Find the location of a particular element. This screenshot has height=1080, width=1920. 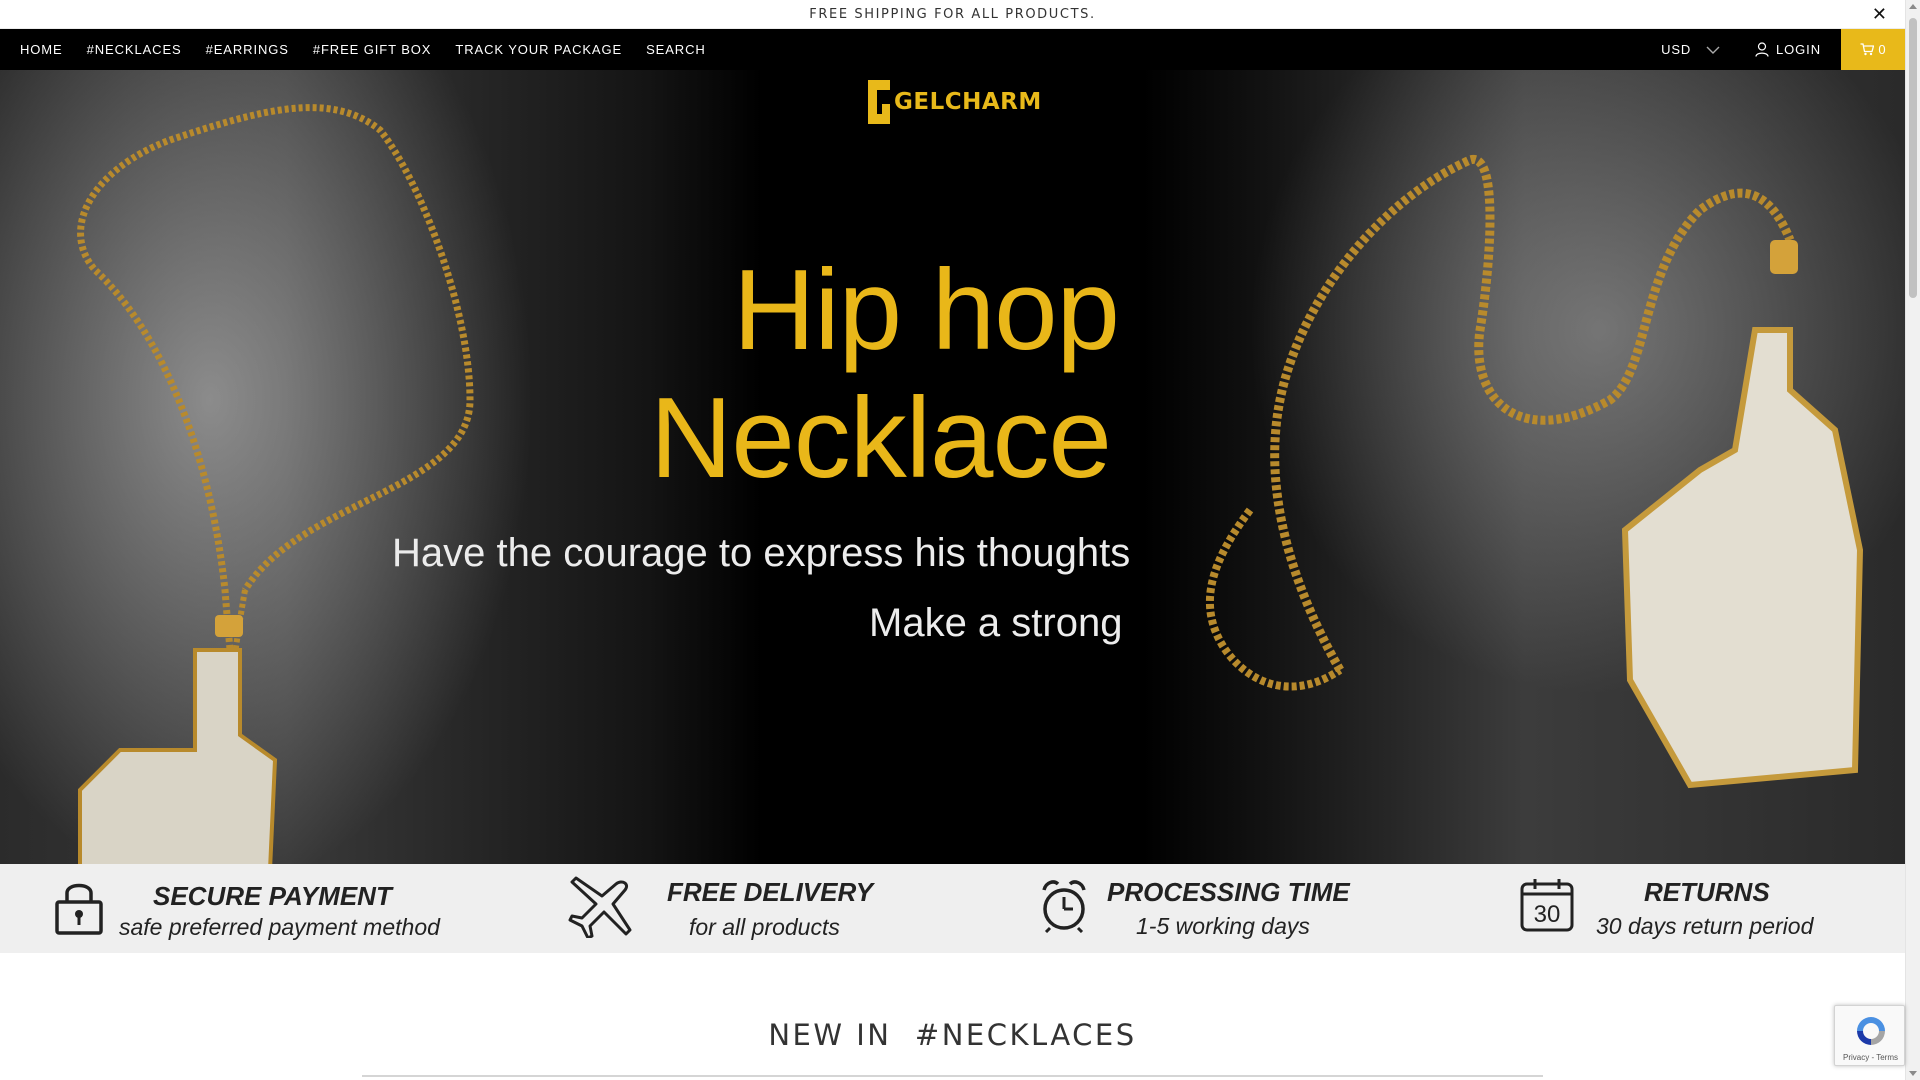

cart-count: 0 is located at coordinates (1882, 49).